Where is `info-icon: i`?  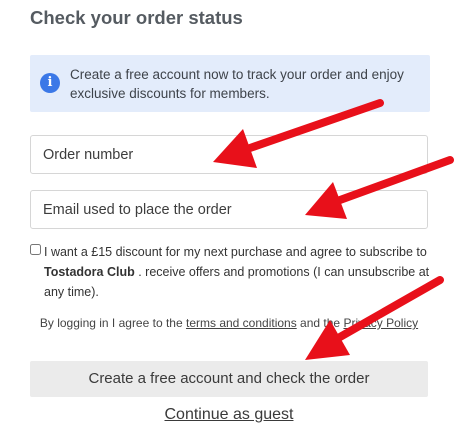 info-icon: i is located at coordinates (50, 83).